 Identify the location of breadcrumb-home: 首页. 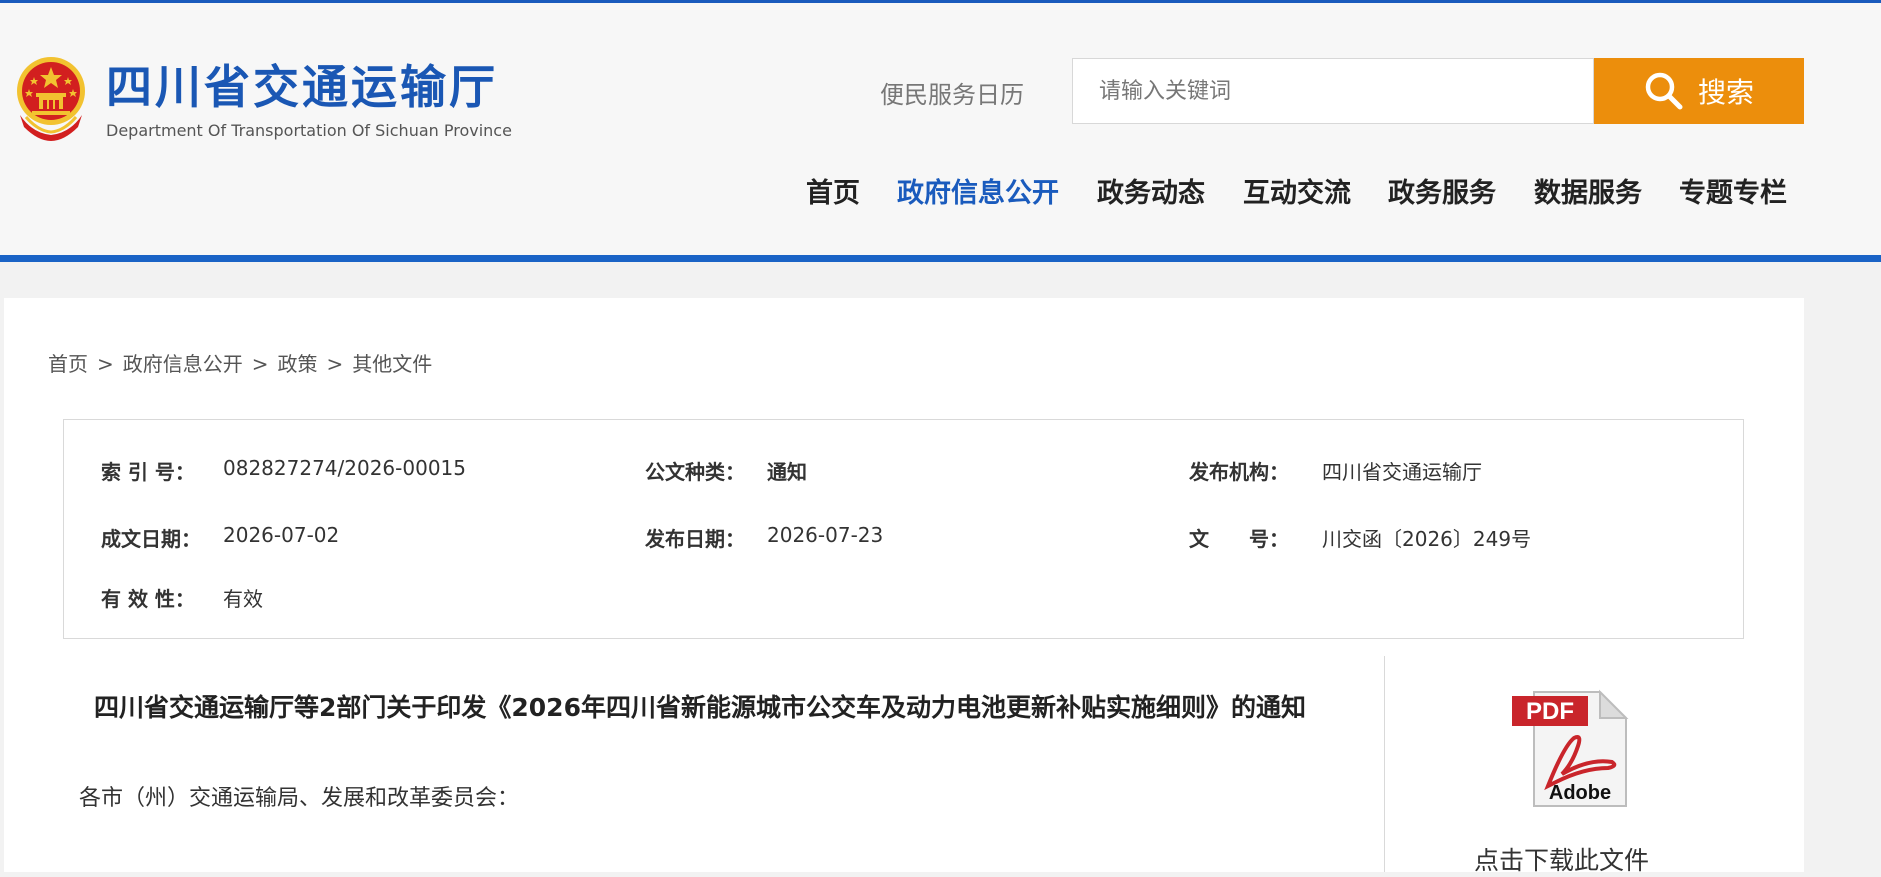
(68, 364).